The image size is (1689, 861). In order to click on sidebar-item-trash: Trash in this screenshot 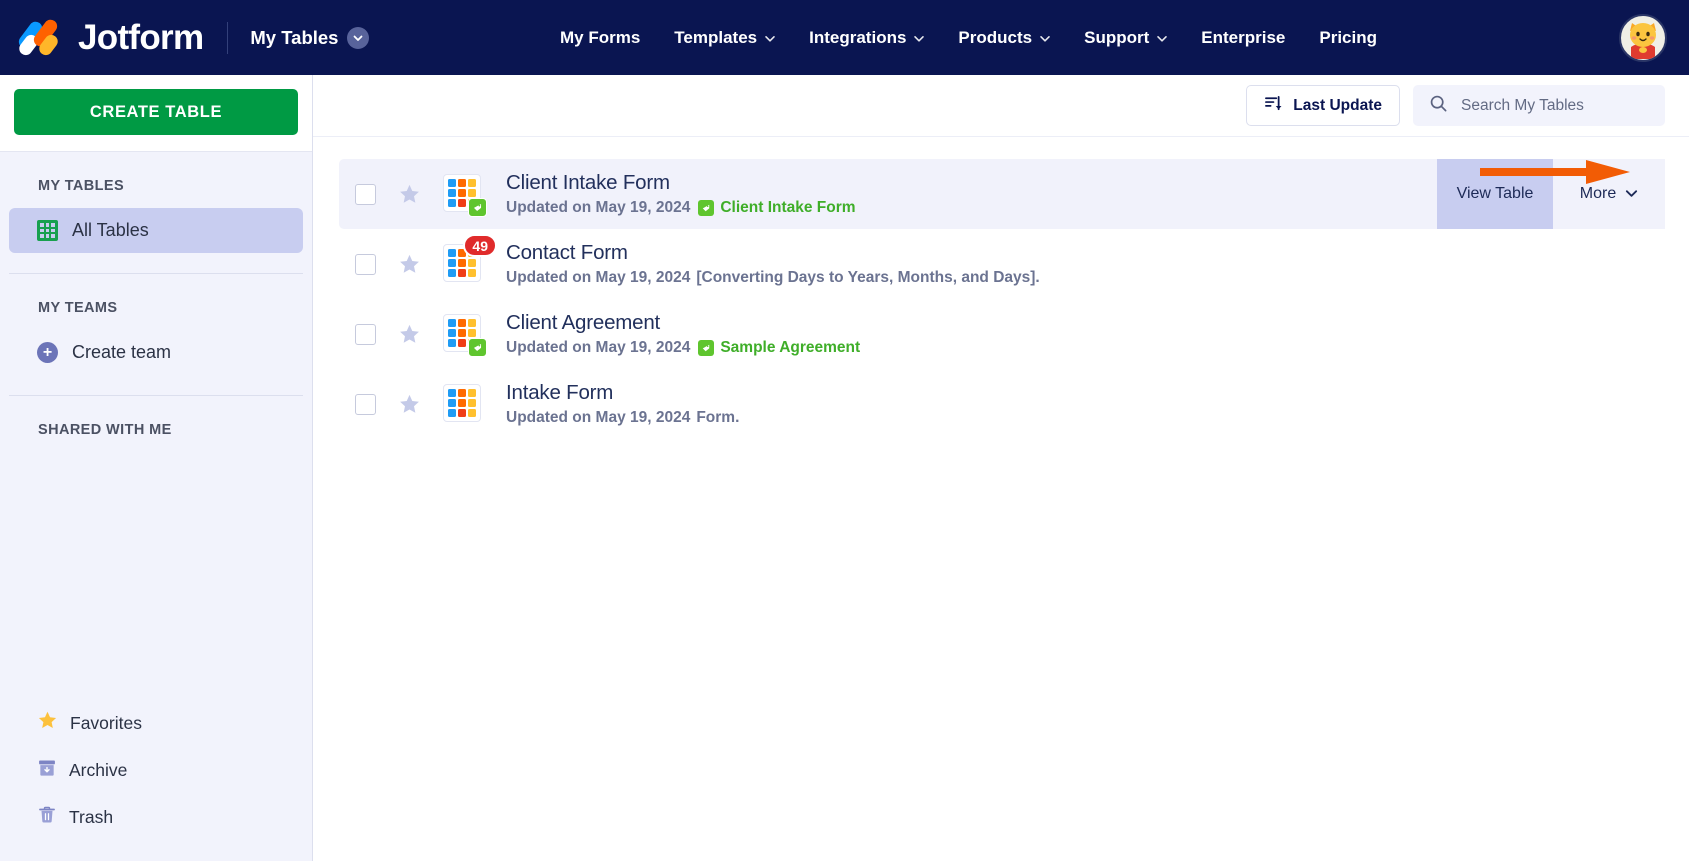, I will do `click(156, 817)`.